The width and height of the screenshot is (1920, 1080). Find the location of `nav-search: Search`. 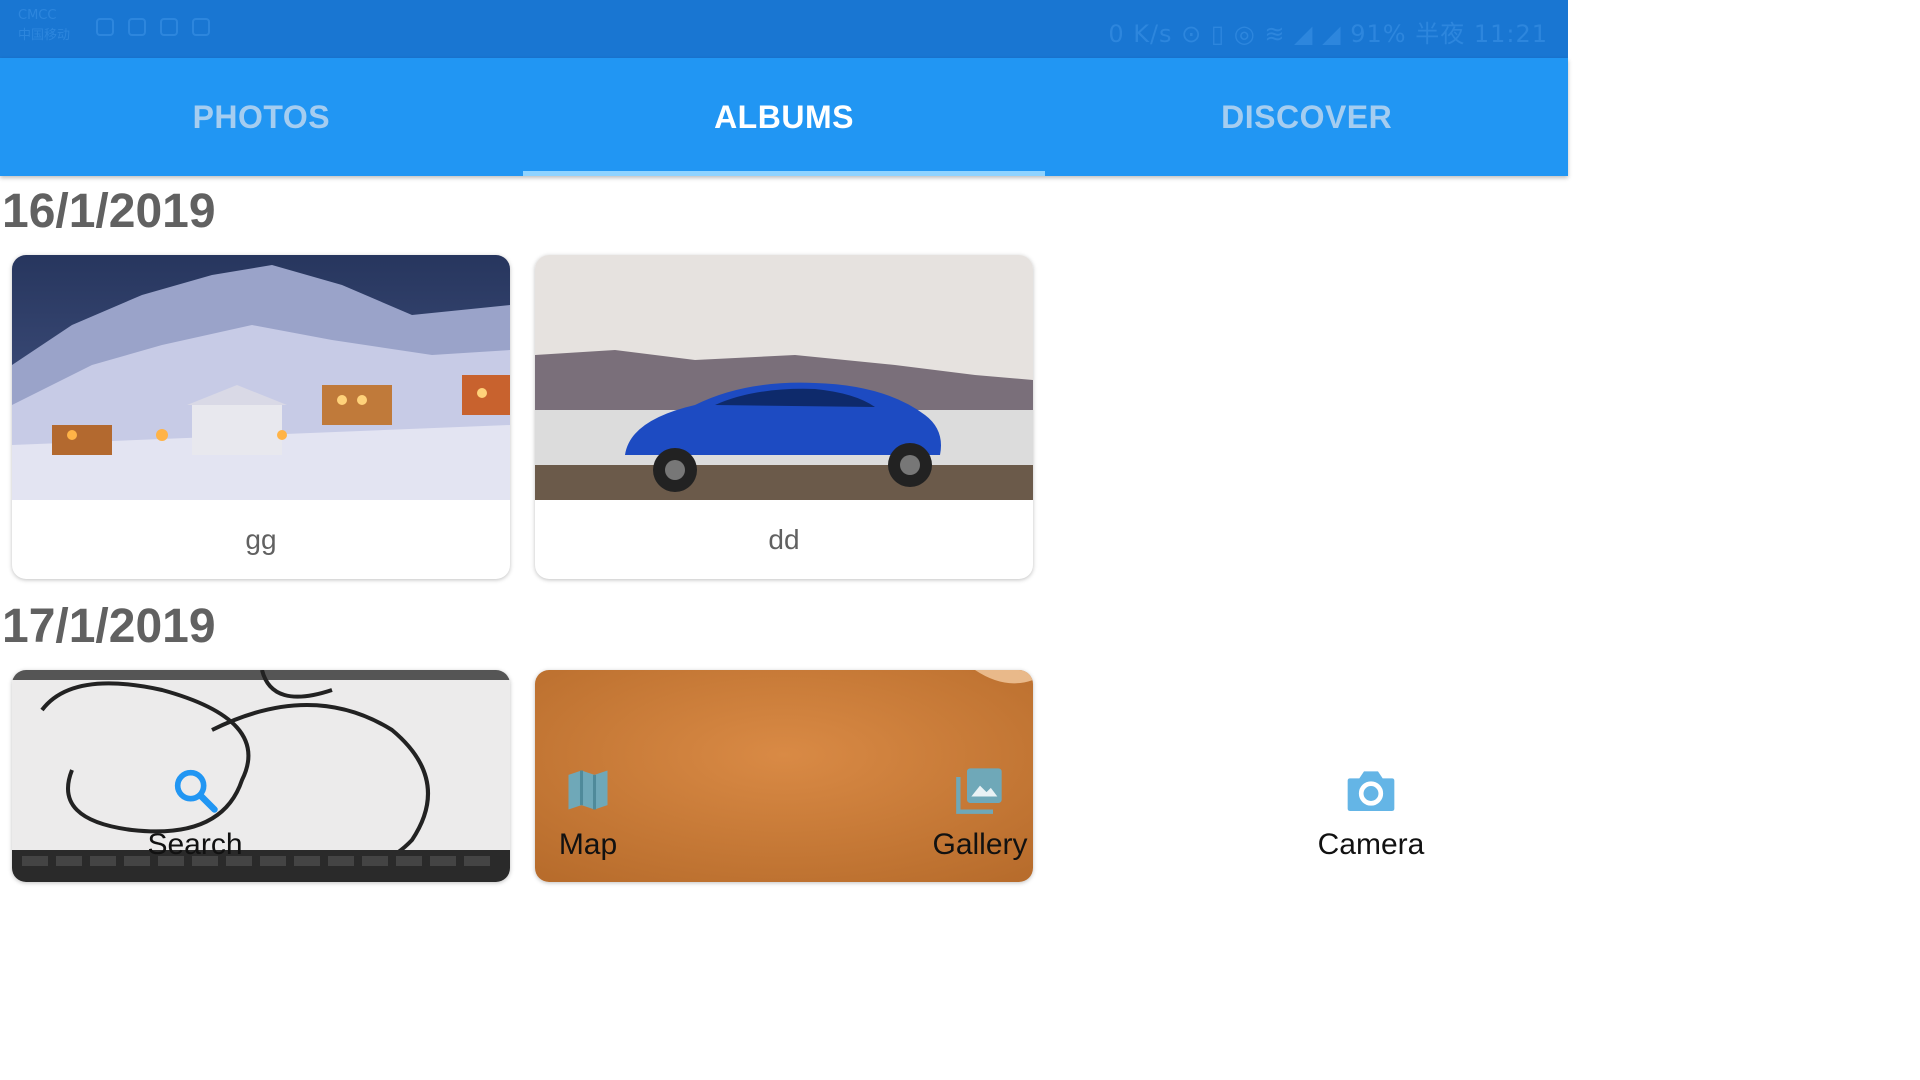

nav-search: Search is located at coordinates (195, 811).